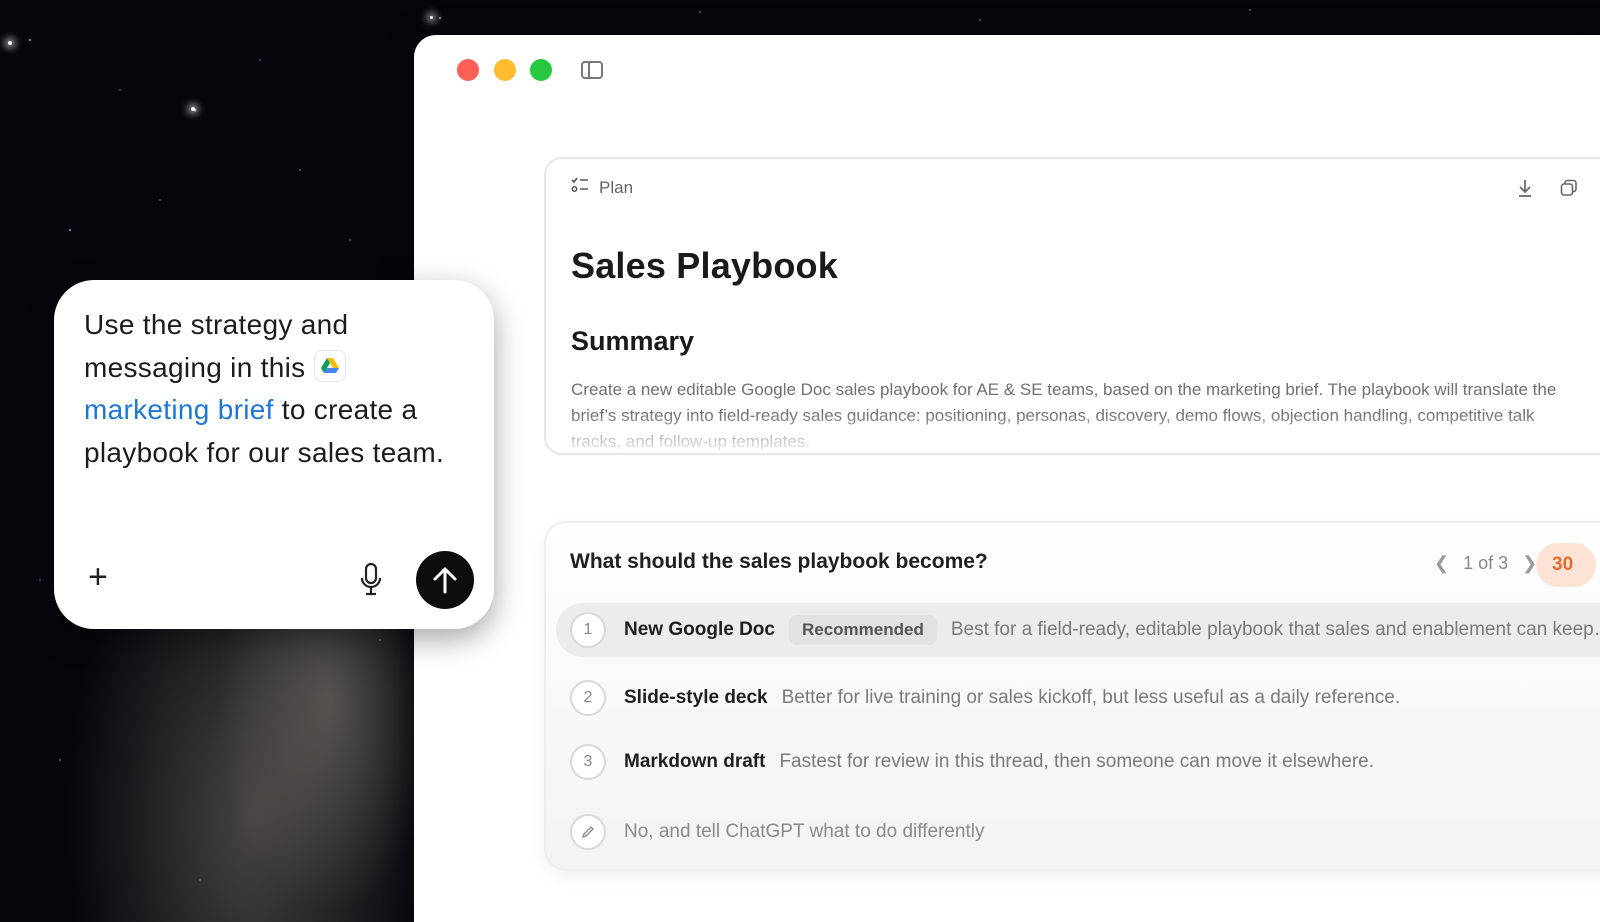  What do you see at coordinates (1558, 190) in the screenshot?
I see `plan-actions` at bounding box center [1558, 190].